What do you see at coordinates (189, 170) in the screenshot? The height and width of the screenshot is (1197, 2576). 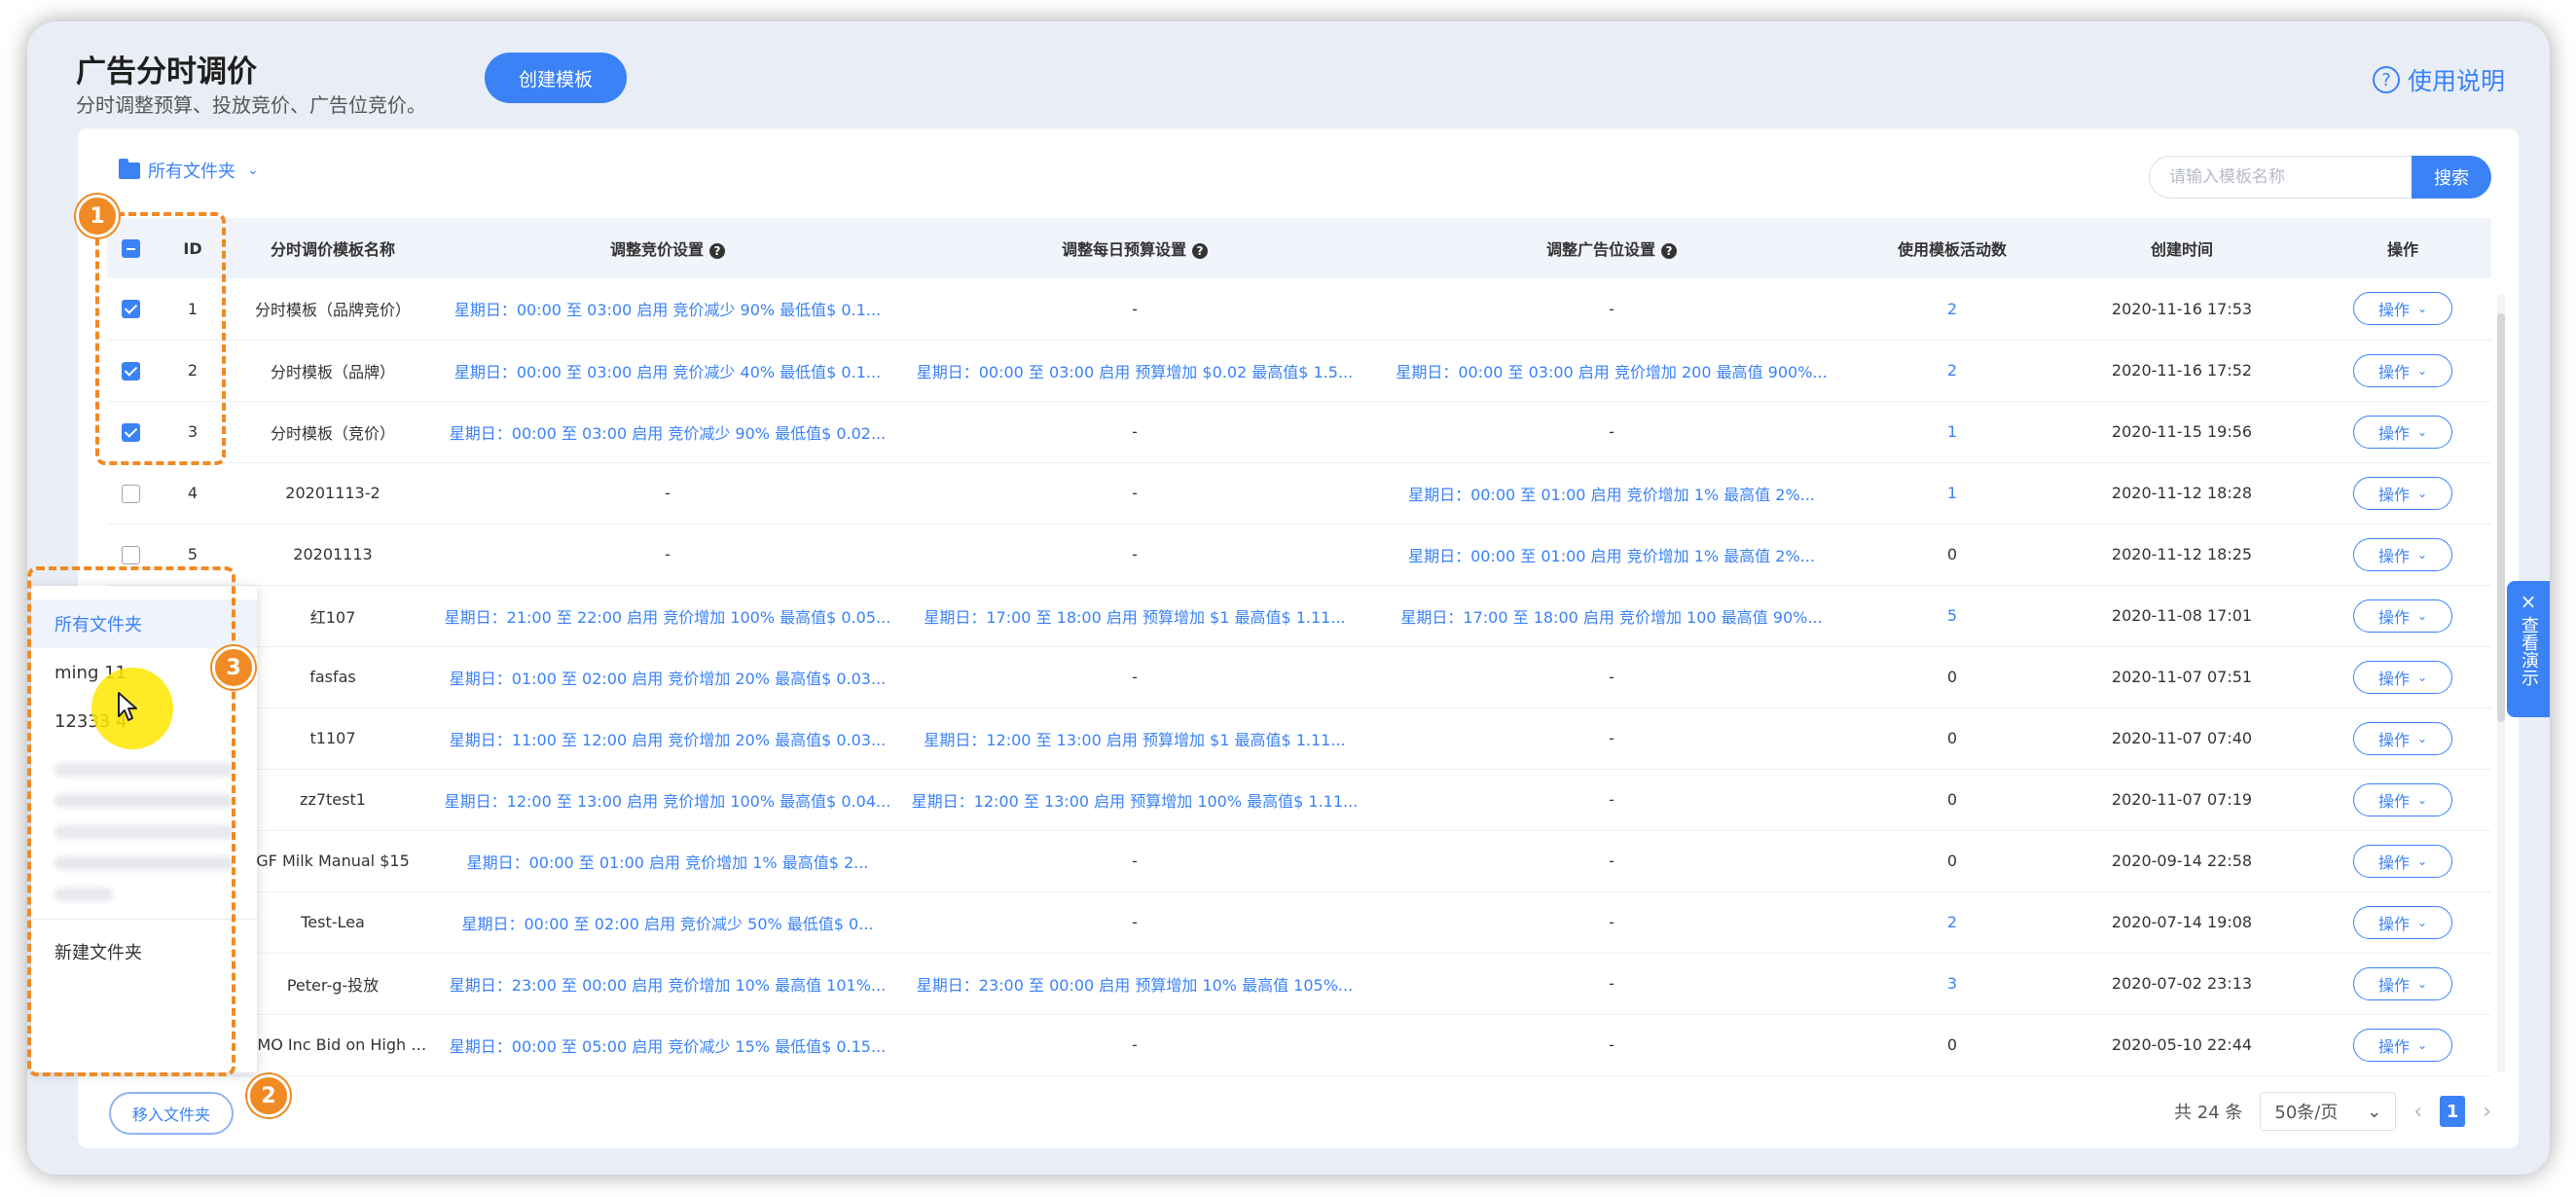 I see `folder-selector: 所有文件夹 ⌄` at bounding box center [189, 170].